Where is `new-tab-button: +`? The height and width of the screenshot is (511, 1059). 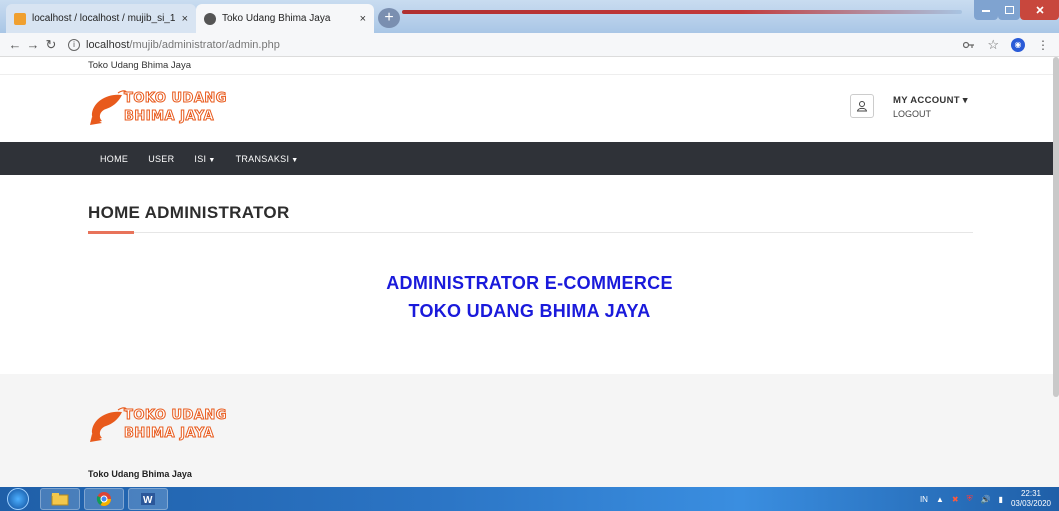
new-tab-button: + is located at coordinates (389, 18).